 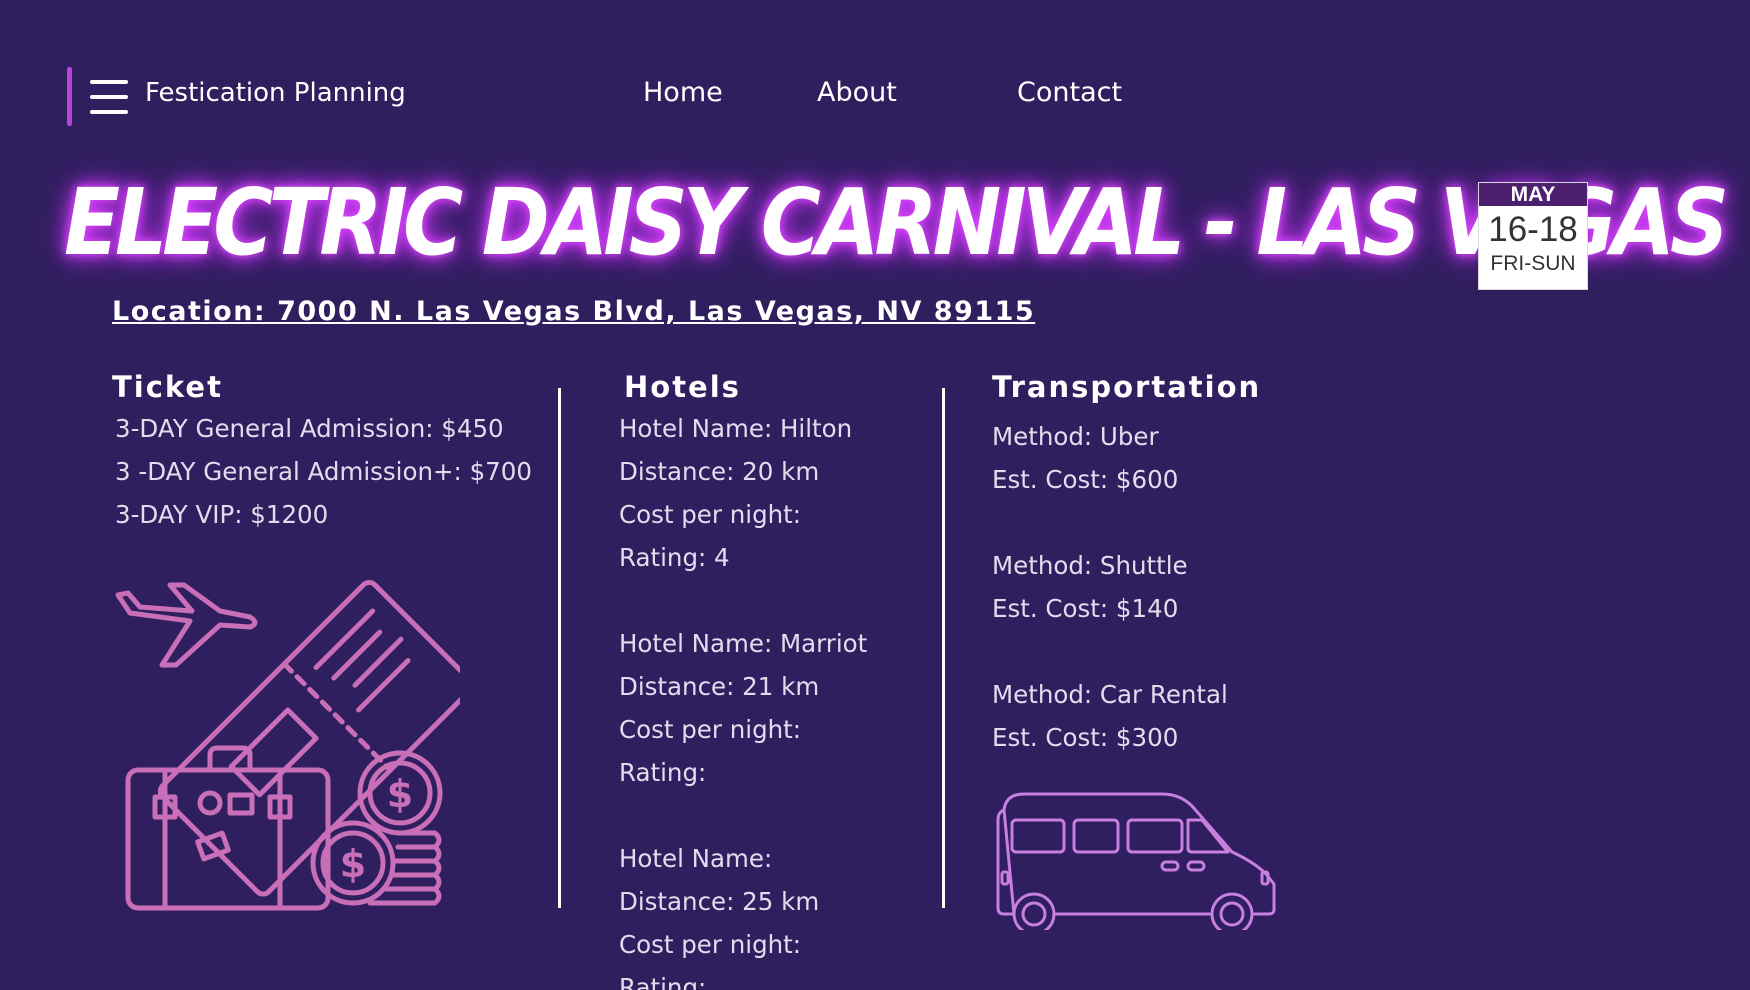 I want to click on date-weekdays: FRI-SUN, so click(x=1533, y=263).